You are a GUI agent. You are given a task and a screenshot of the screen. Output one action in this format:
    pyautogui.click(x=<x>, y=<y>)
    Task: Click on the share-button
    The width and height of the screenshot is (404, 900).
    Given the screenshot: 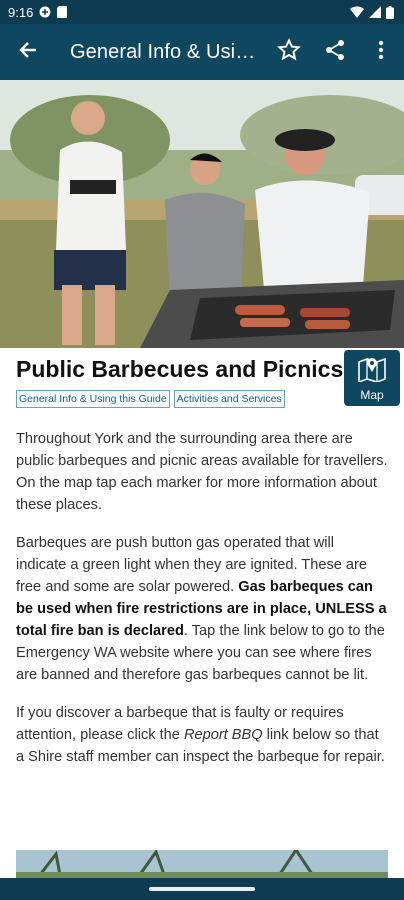 What is the action you would take?
    pyautogui.click(x=335, y=52)
    